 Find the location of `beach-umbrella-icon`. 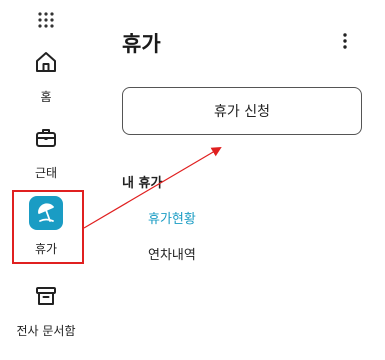

beach-umbrella-icon is located at coordinates (46, 213).